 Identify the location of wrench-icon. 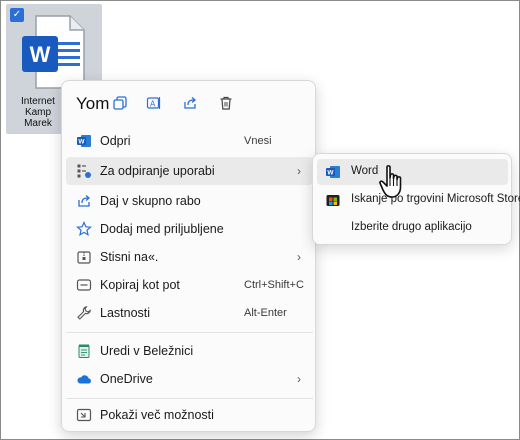
(84, 313).